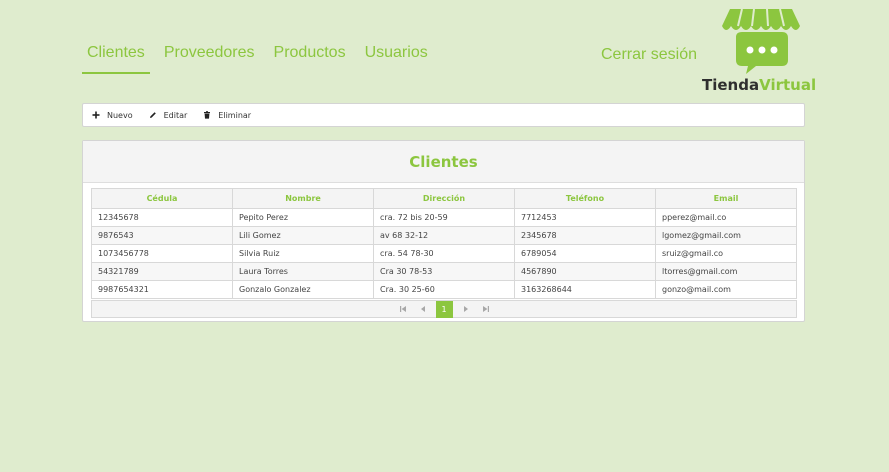 This screenshot has height=472, width=889. I want to click on cell-cedula: 1073456778, so click(162, 253).